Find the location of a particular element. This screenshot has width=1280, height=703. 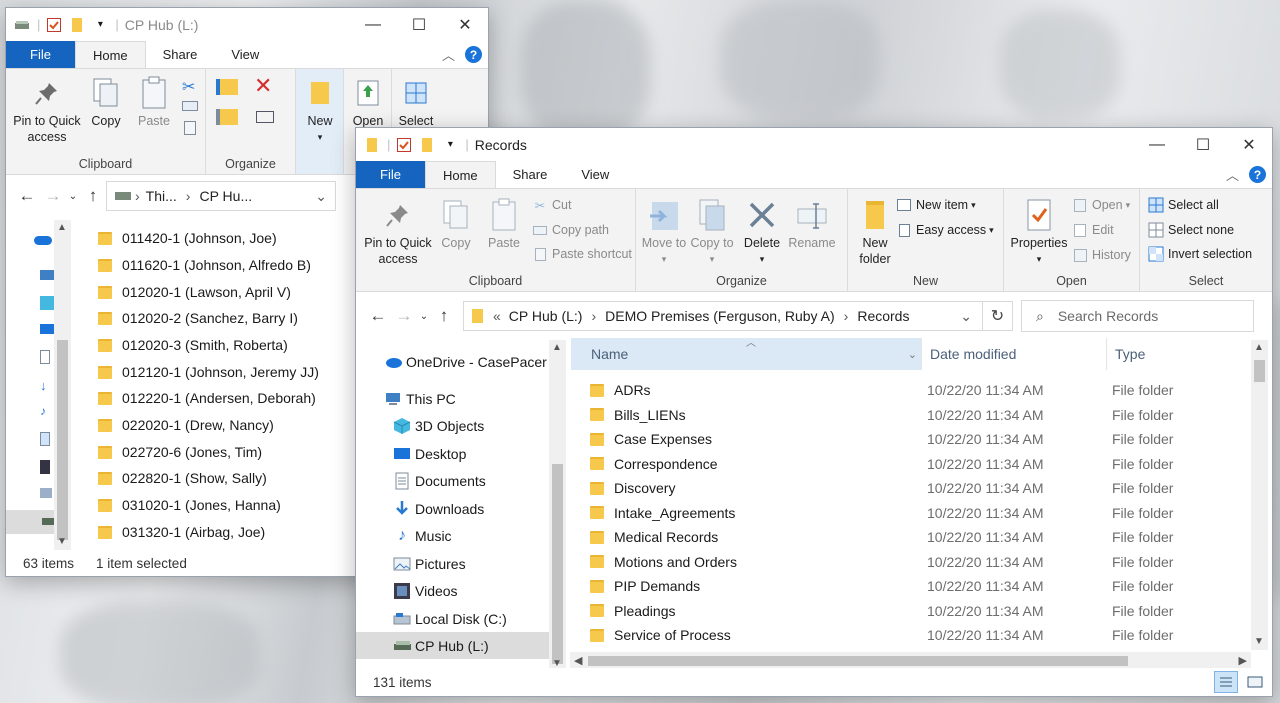

list-item: 012020-3 (Smith, Roberta) is located at coordinates (193, 345).